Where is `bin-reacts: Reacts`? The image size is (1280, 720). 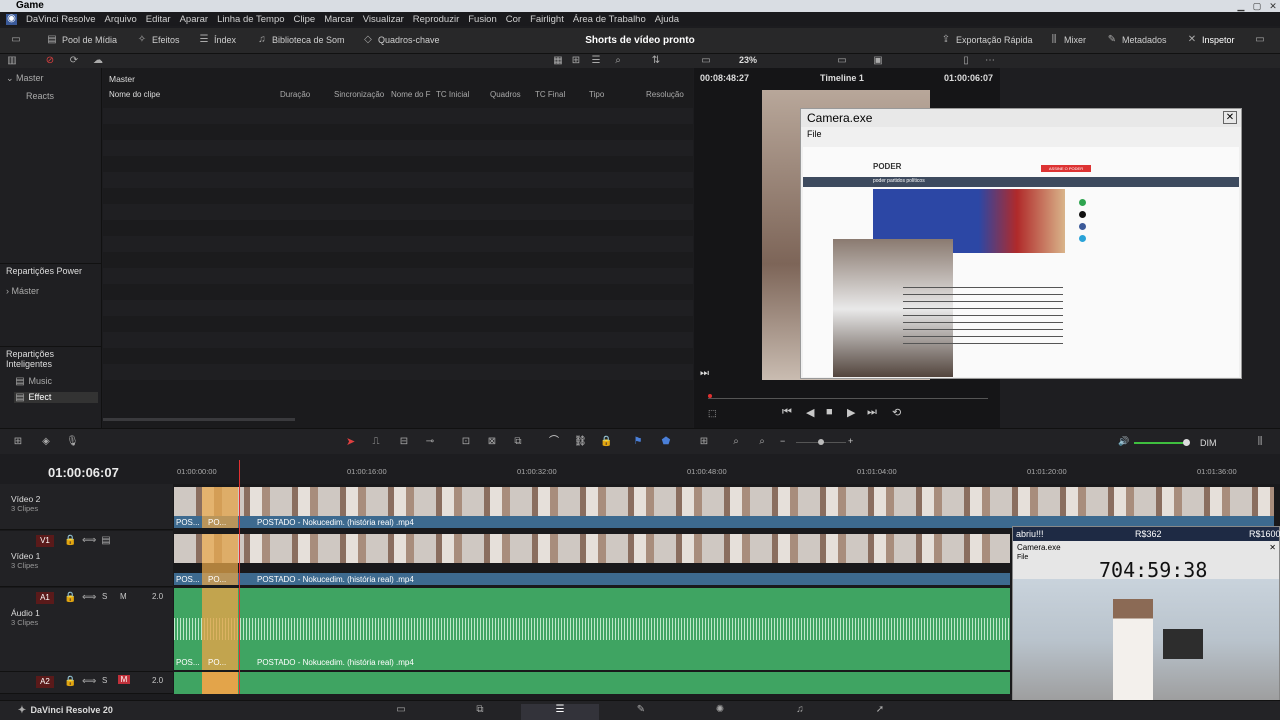
bin-reacts: Reacts is located at coordinates (40, 96).